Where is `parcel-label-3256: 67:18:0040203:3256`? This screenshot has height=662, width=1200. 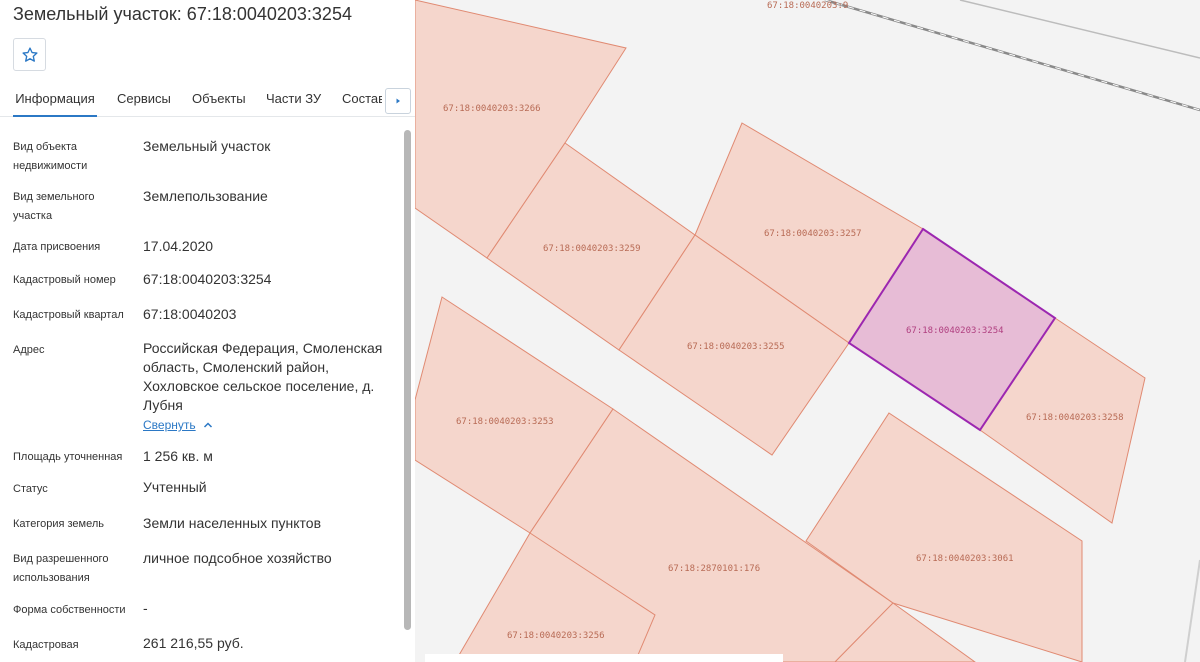 parcel-label-3256: 67:18:0040203:3256 is located at coordinates (556, 636).